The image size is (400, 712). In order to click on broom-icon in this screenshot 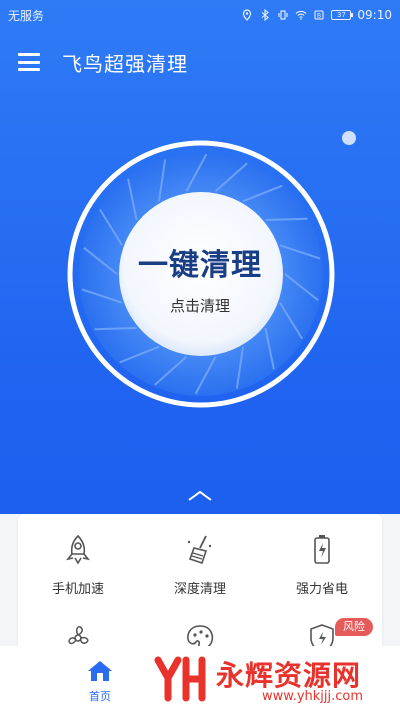, I will do `click(199, 550)`.